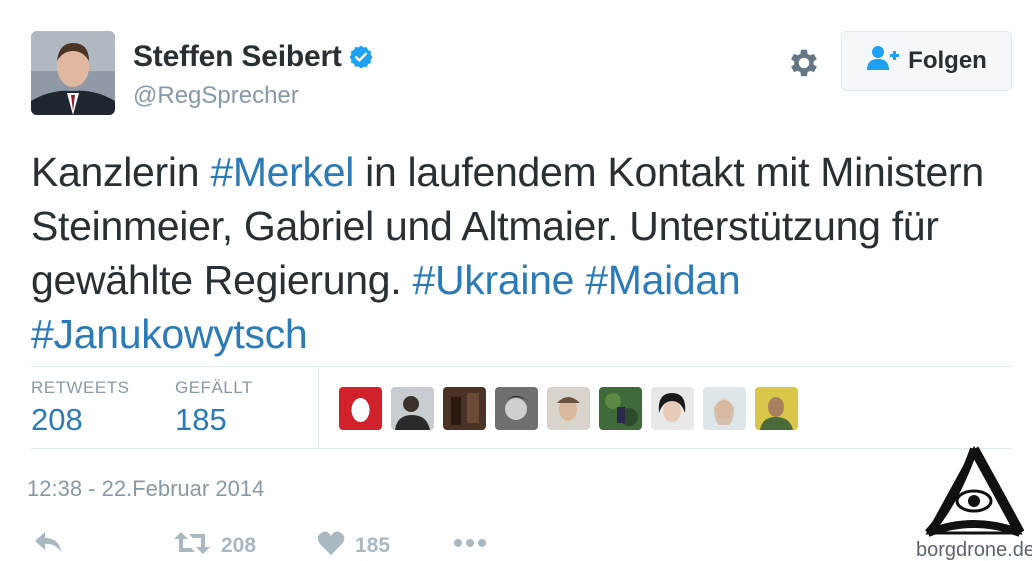  I want to click on follow-button: Folgen, so click(926, 61).